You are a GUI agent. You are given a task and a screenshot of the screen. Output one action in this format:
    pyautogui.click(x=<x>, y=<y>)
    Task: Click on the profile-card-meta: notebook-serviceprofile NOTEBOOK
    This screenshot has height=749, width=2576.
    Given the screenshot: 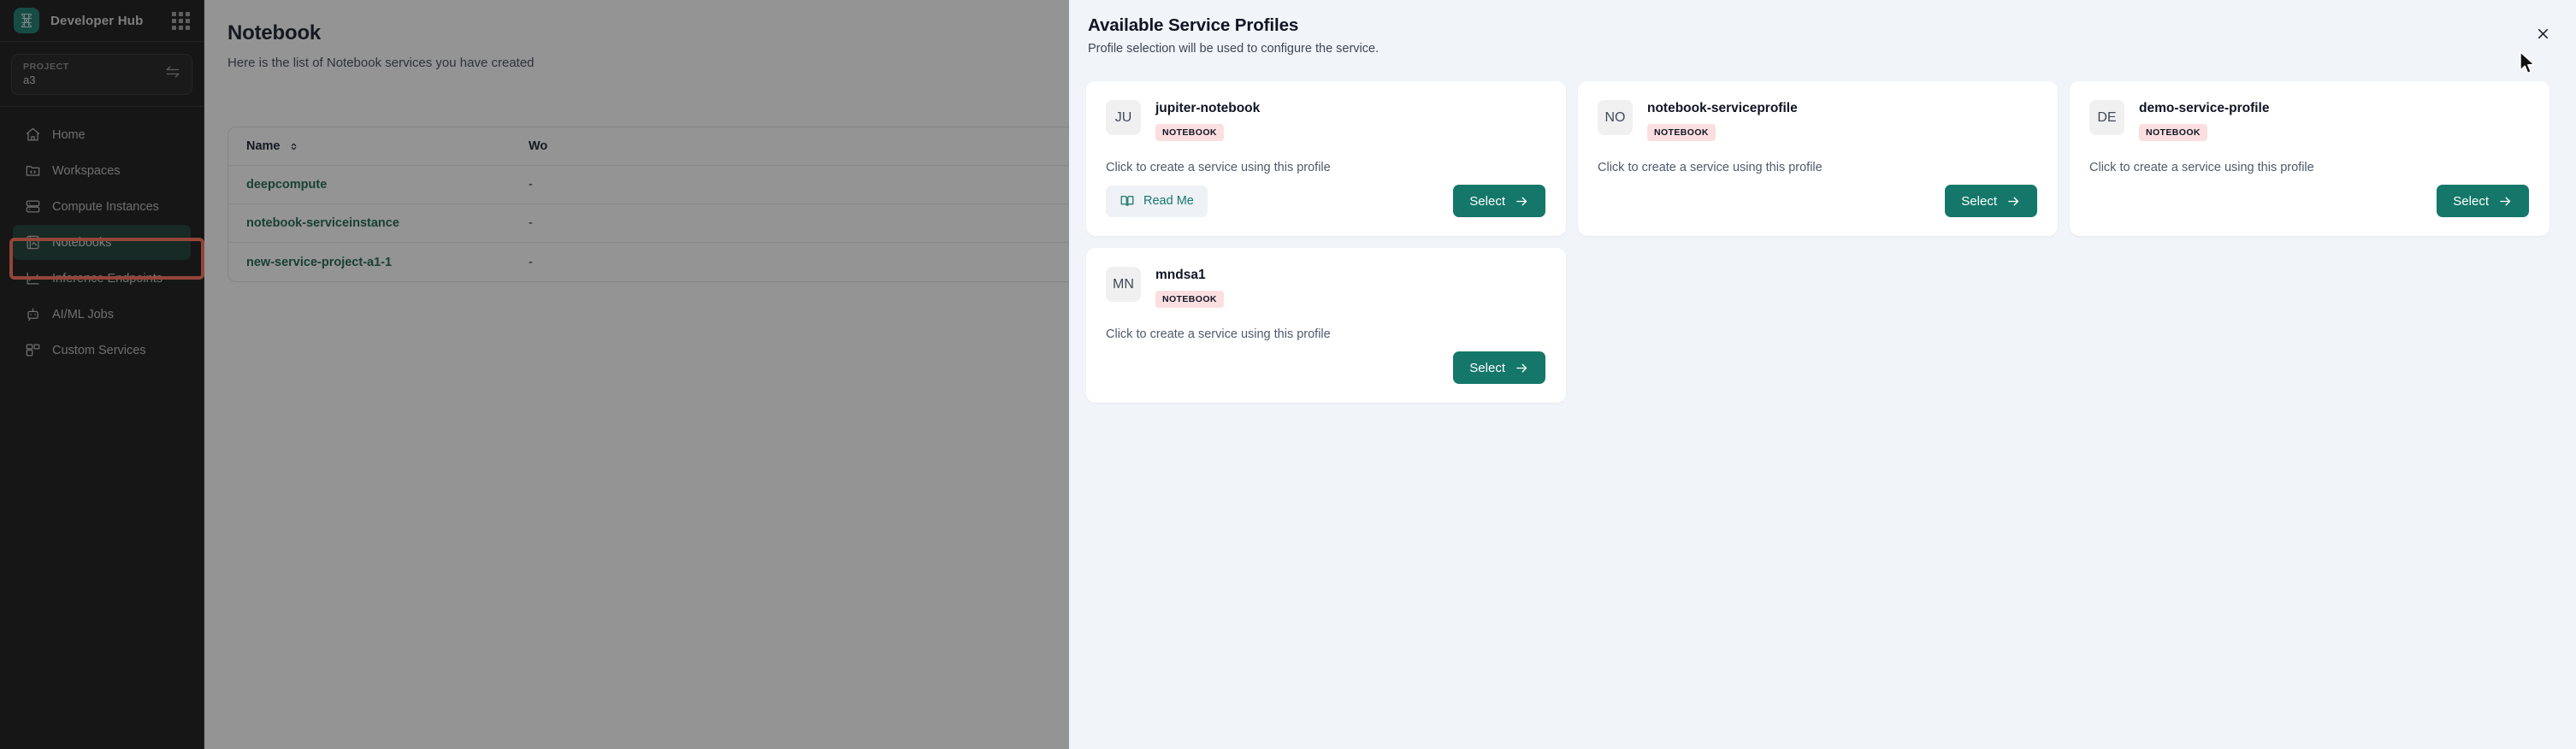 What is the action you would take?
    pyautogui.click(x=1722, y=121)
    